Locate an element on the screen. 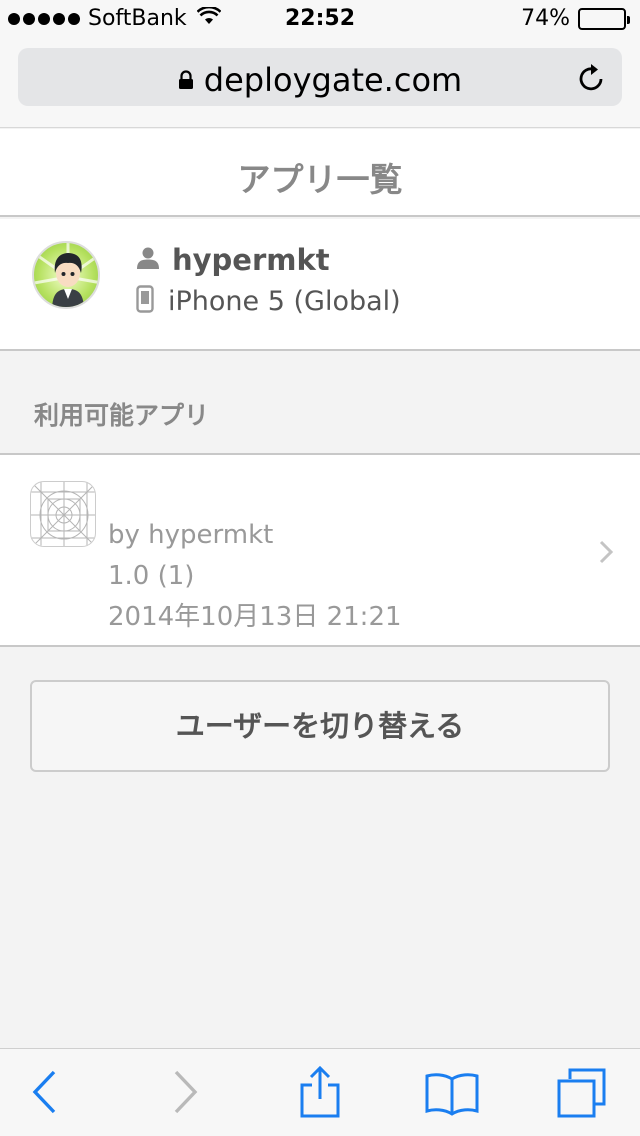 This screenshot has height=1136, width=640. app-date: 2014年10月13日 21:21 is located at coordinates (255, 617).